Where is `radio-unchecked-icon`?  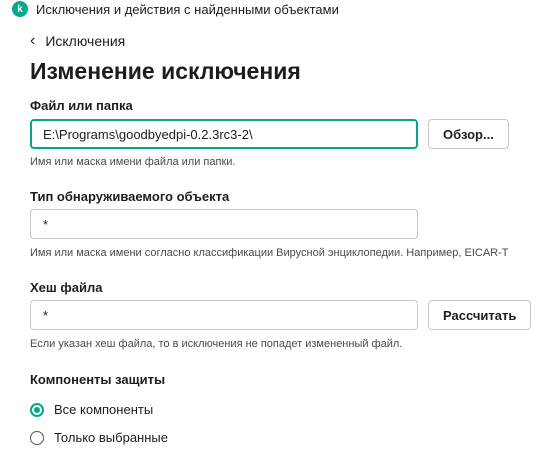 radio-unchecked-icon is located at coordinates (37, 437).